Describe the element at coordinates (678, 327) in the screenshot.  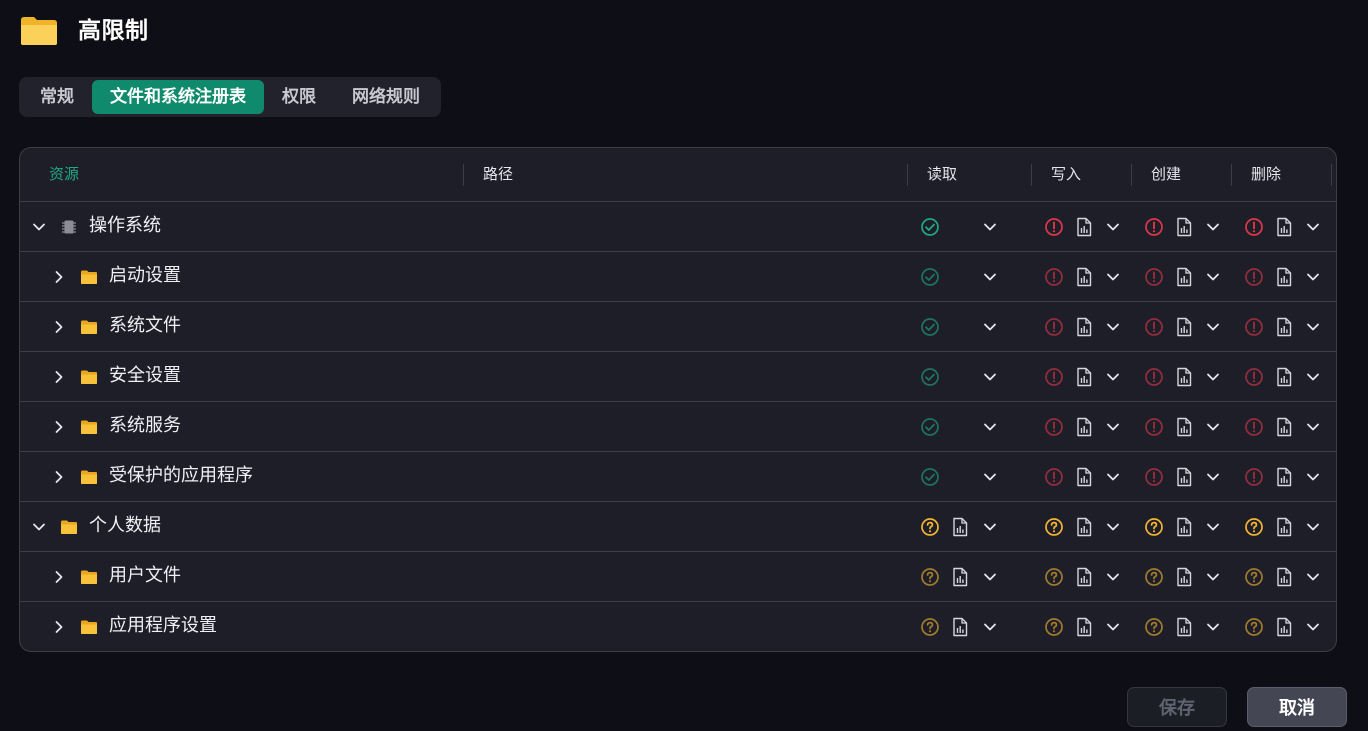
I see `table-row: 系统文件` at that location.